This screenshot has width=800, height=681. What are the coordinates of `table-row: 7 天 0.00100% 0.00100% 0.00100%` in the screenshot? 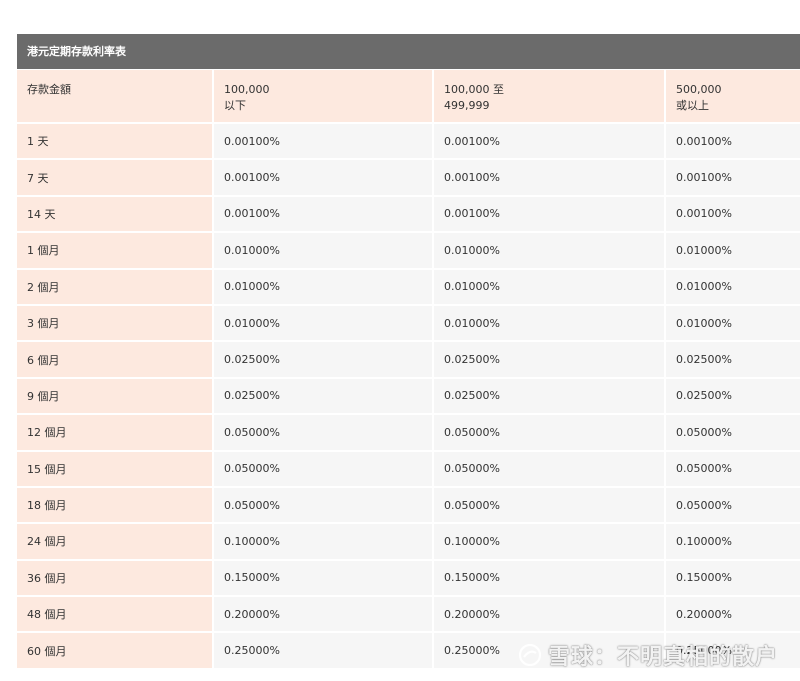 It's located at (408, 178).